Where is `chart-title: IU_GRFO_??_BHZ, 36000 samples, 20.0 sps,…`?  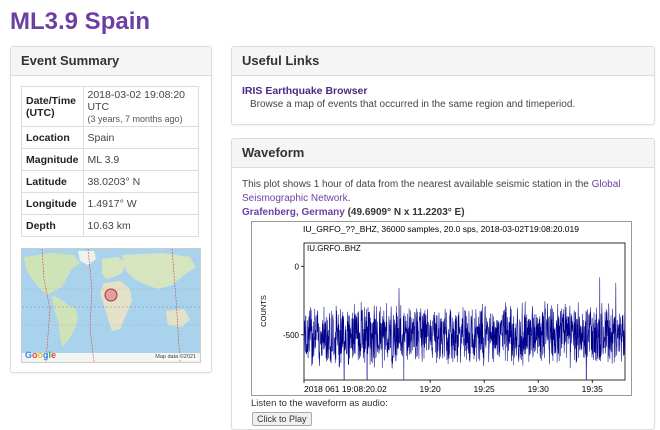
chart-title: IU_GRFO_??_BHZ, 36000 samples, 20.0 sps,… is located at coordinates (441, 229).